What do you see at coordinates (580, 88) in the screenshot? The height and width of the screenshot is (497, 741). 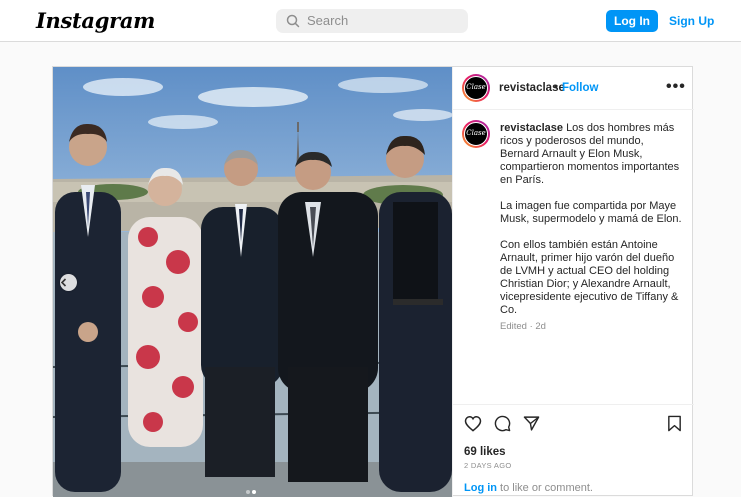 I see `follow-button: Follow` at bounding box center [580, 88].